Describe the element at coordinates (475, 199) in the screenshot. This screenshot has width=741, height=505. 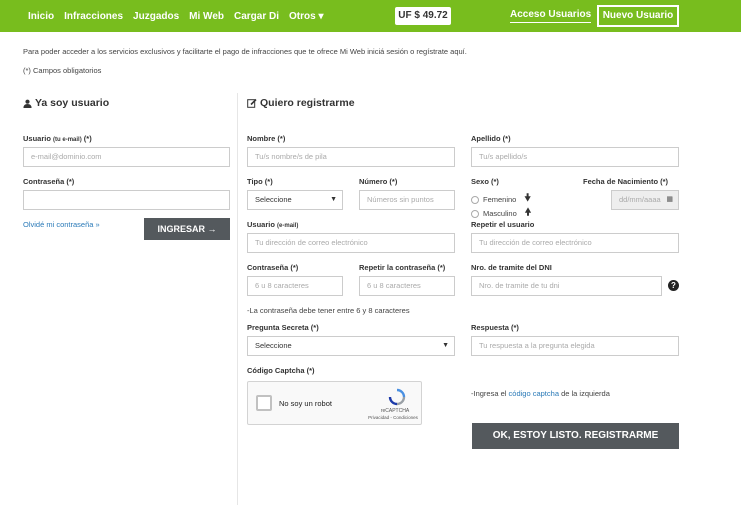
I see `femenino-radio` at that location.